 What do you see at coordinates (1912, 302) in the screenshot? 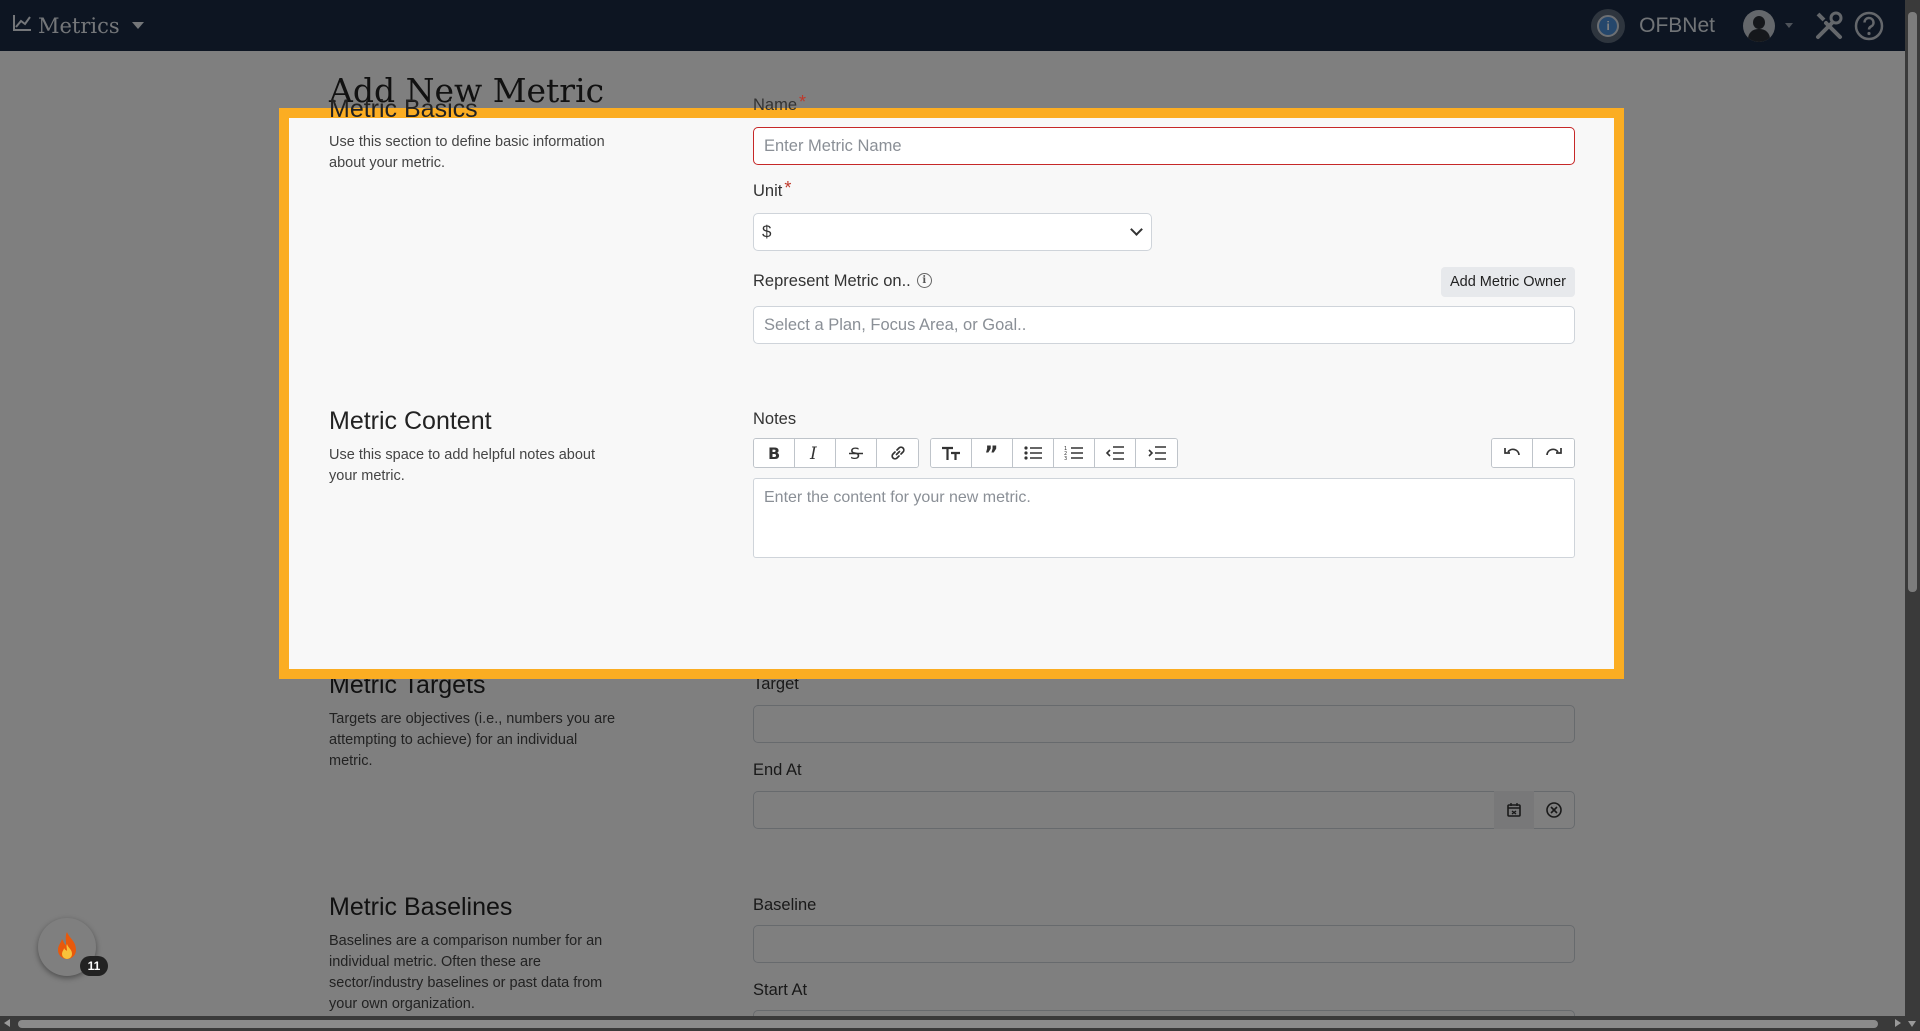
I see `vertical-scrollbar-thumb` at bounding box center [1912, 302].